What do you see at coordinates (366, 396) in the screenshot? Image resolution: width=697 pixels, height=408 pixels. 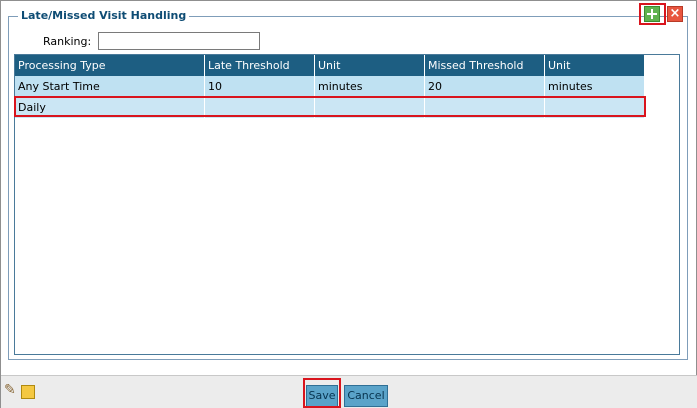 I see `cancel-button: Cancel` at bounding box center [366, 396].